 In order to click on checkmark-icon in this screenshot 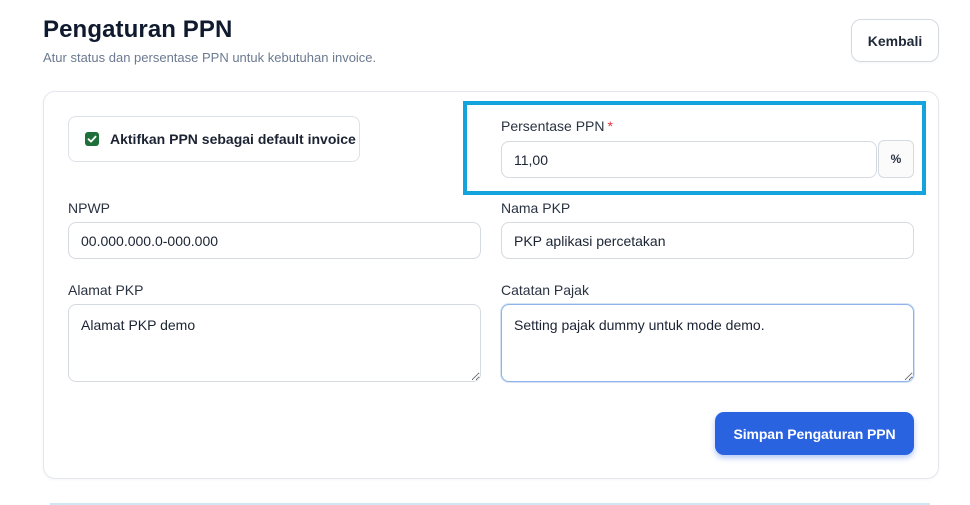, I will do `click(92, 139)`.